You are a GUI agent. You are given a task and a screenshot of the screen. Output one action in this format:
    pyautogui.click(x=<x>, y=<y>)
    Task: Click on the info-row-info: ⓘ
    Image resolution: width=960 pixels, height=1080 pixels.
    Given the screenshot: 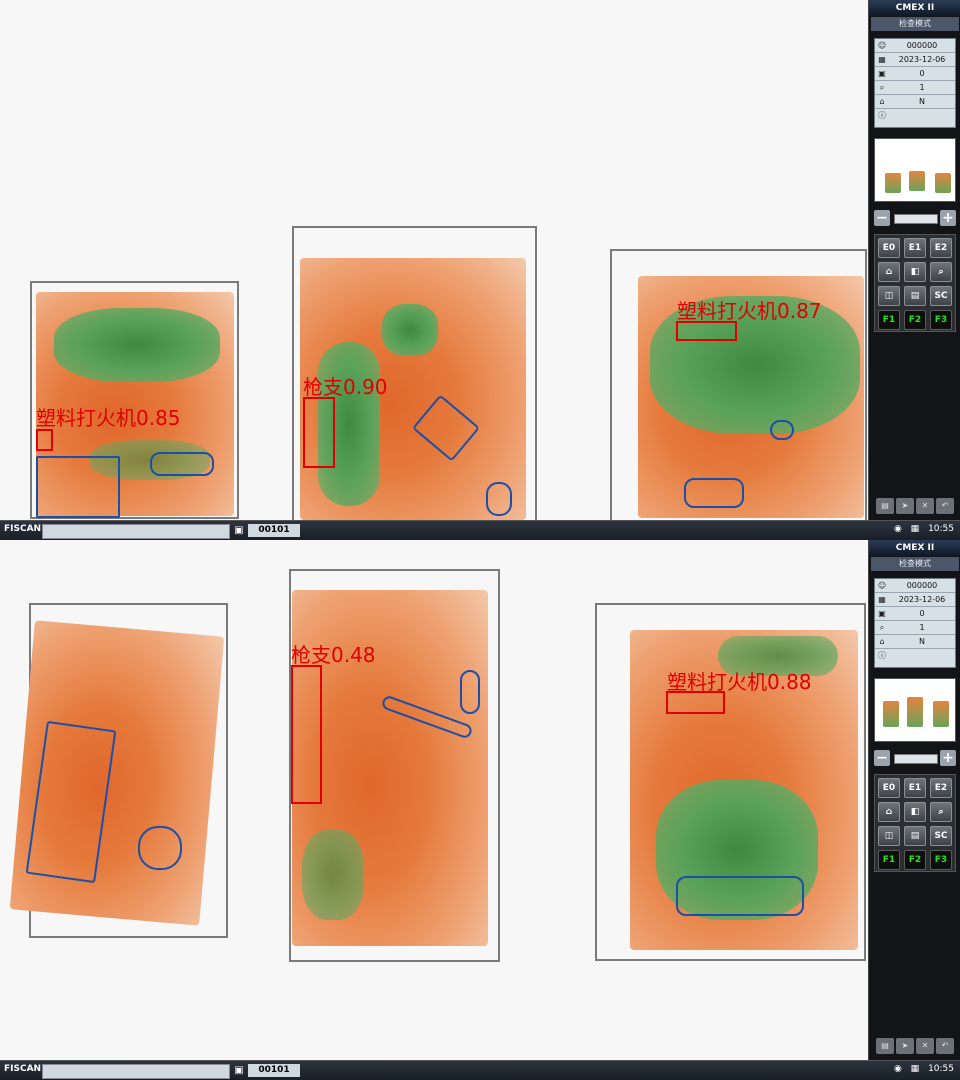 What is the action you would take?
    pyautogui.click(x=915, y=116)
    